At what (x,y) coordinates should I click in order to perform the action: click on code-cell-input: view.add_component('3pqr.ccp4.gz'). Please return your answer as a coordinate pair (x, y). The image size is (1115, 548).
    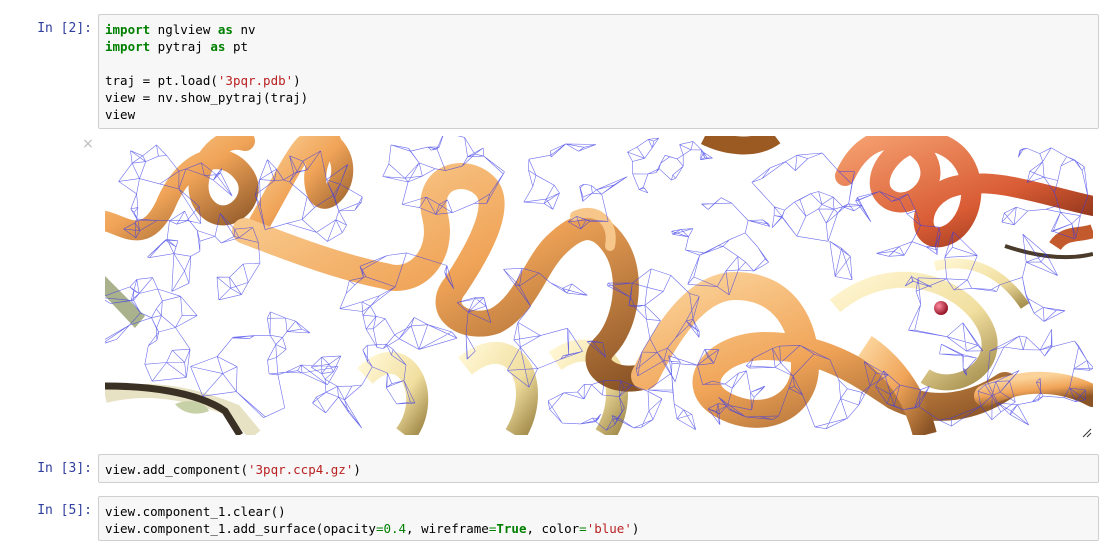
    Looking at the image, I should click on (598, 468).